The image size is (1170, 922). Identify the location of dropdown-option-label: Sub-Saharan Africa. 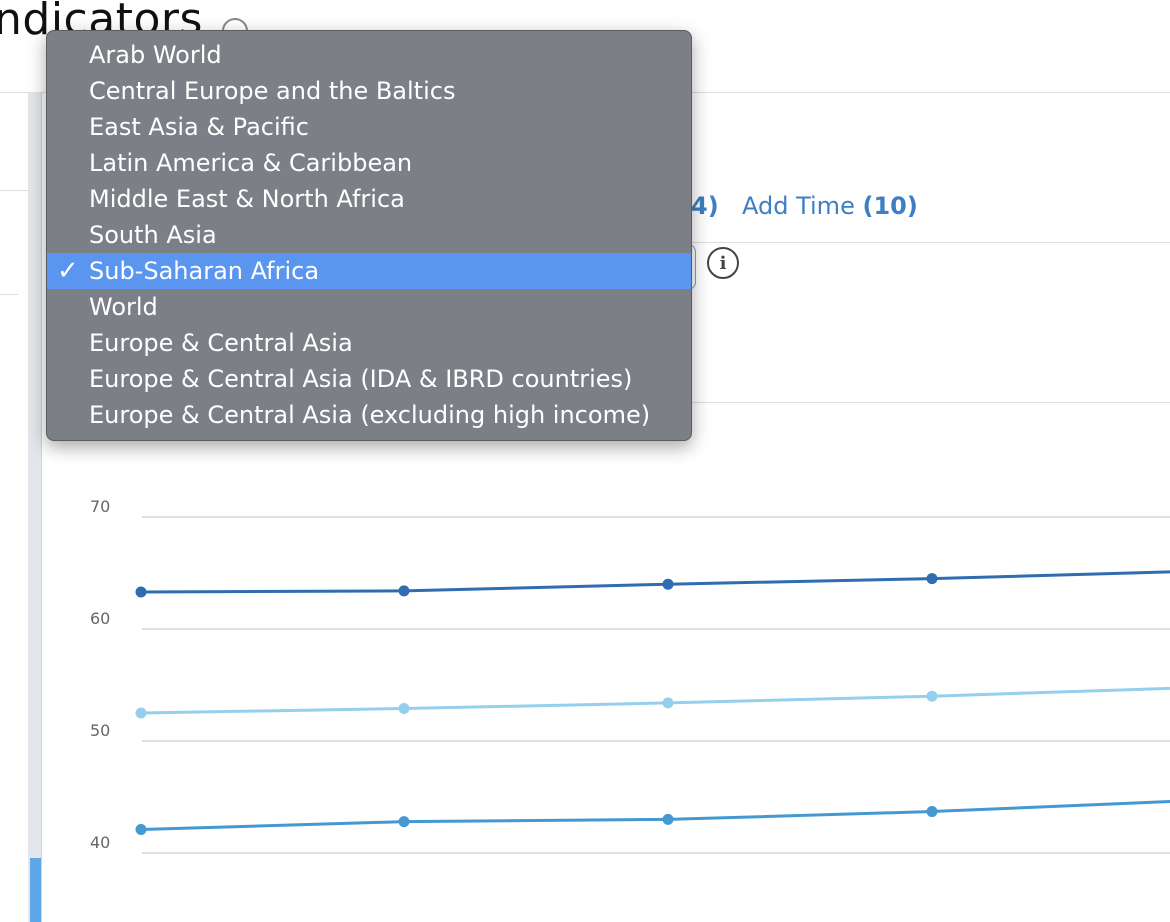
(204, 271).